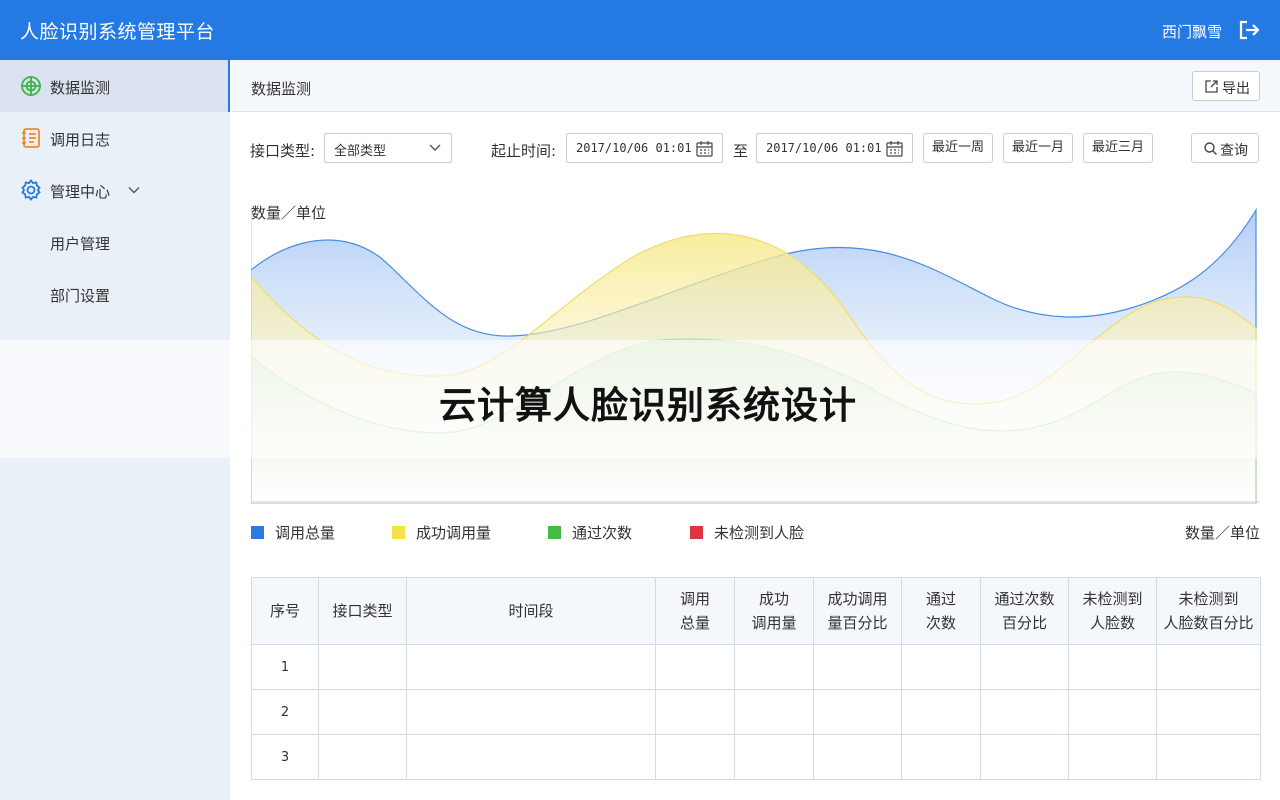  What do you see at coordinates (1210, 148) in the screenshot?
I see `search-icon` at bounding box center [1210, 148].